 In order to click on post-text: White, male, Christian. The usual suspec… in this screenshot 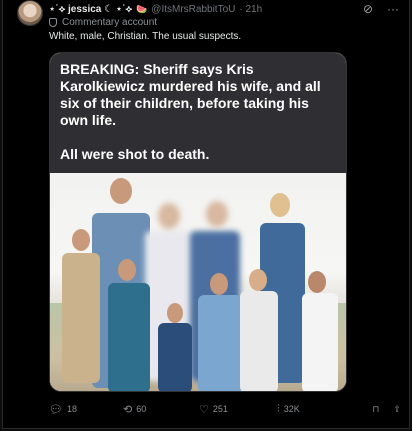, I will do `click(145, 36)`.